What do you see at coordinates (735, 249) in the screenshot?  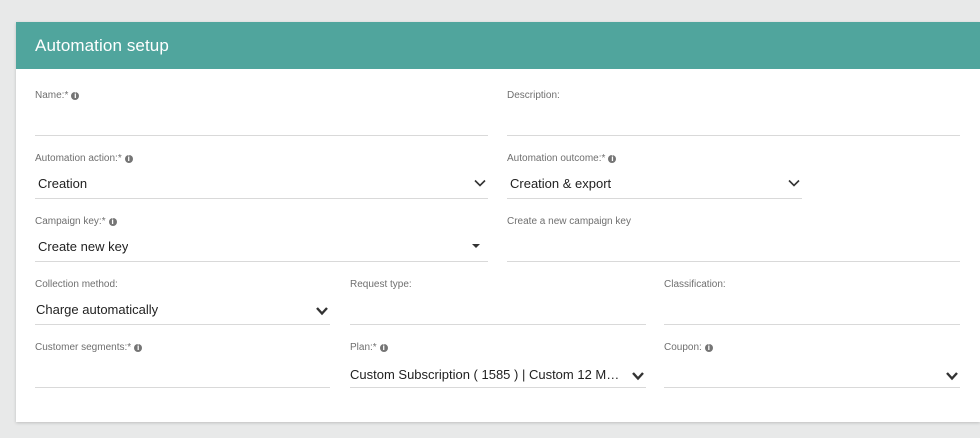 I see `new-campaign-key-input` at bounding box center [735, 249].